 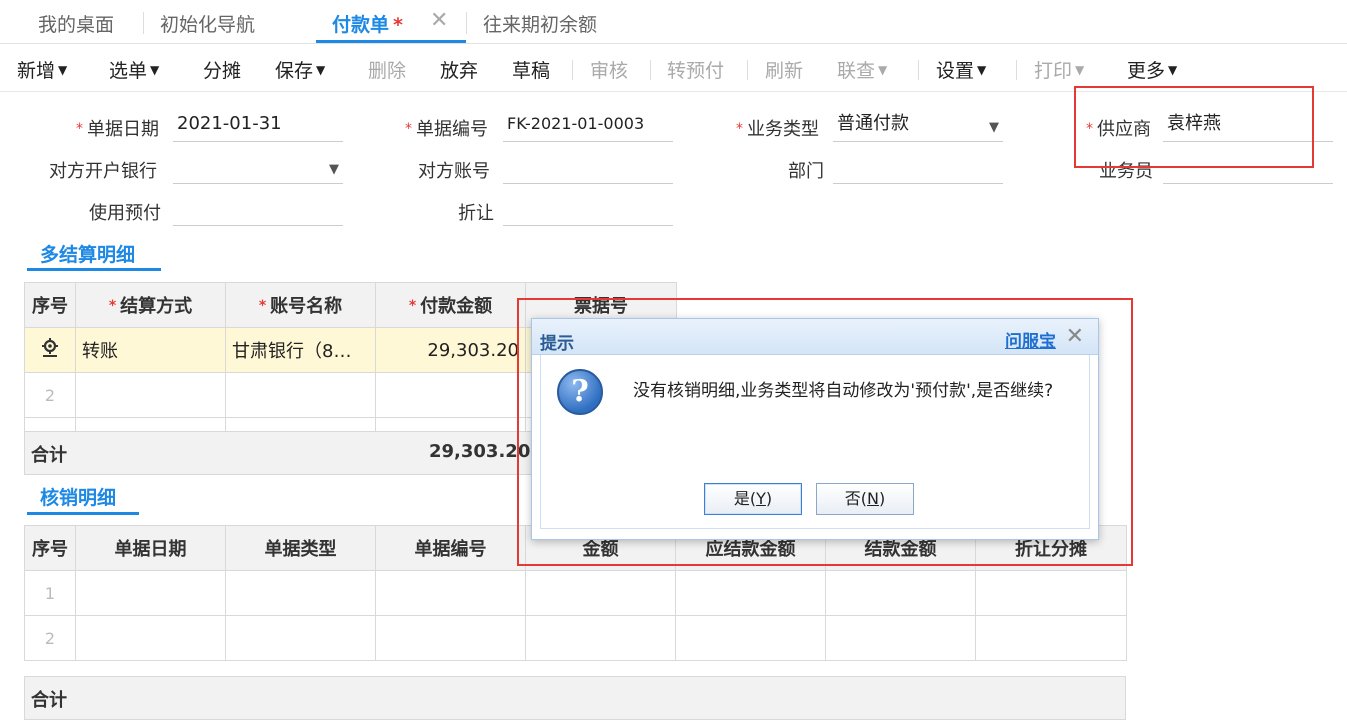 What do you see at coordinates (695, 69) in the screenshot?
I see `to-prepay-button: 转预付` at bounding box center [695, 69].